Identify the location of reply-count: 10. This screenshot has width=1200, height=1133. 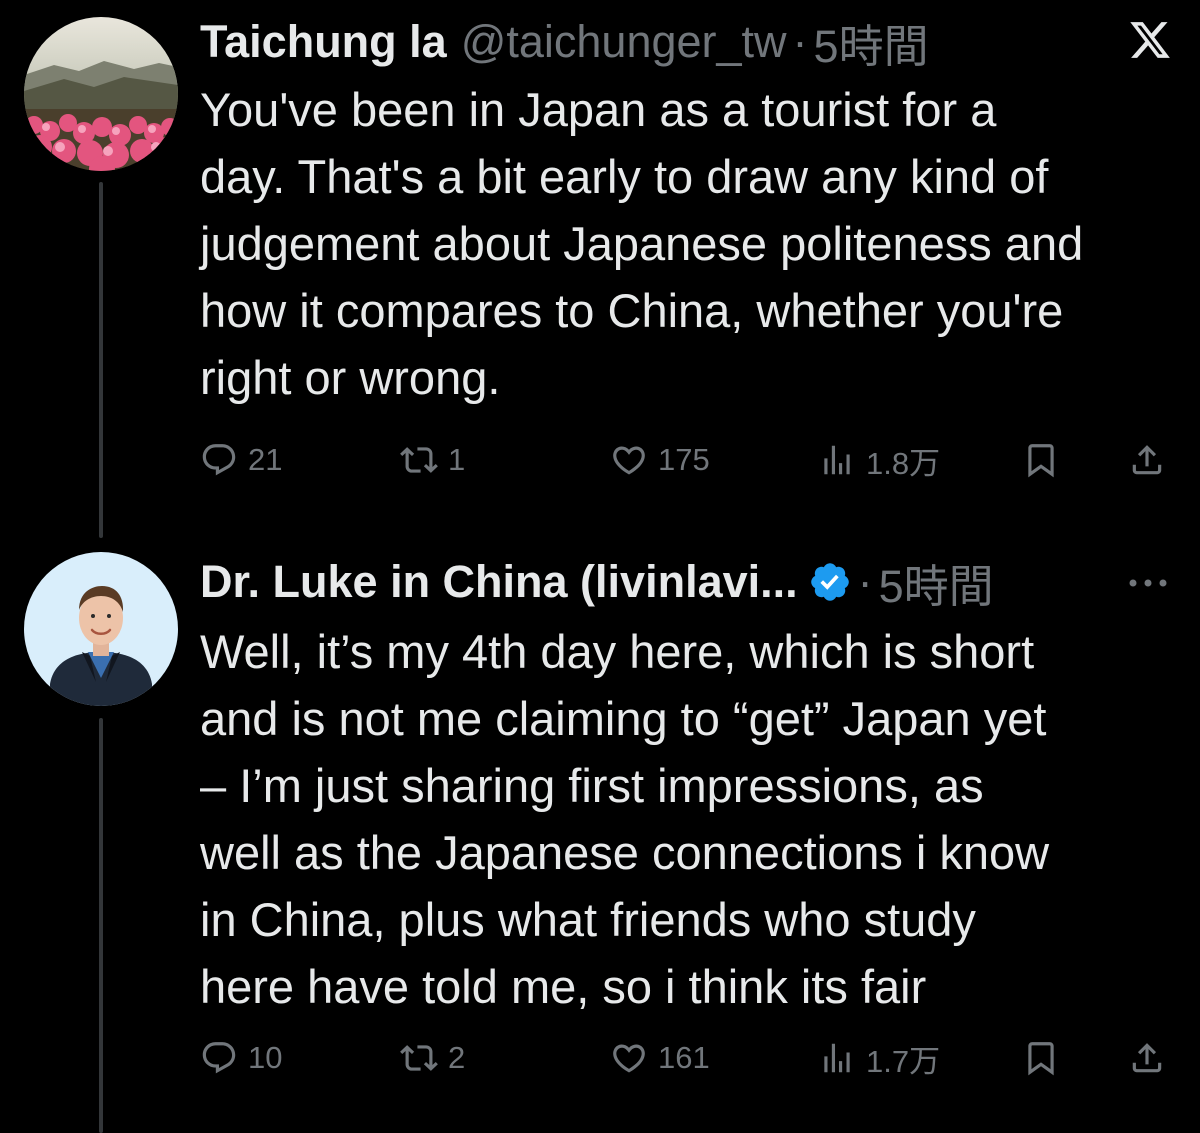
(265, 1057).